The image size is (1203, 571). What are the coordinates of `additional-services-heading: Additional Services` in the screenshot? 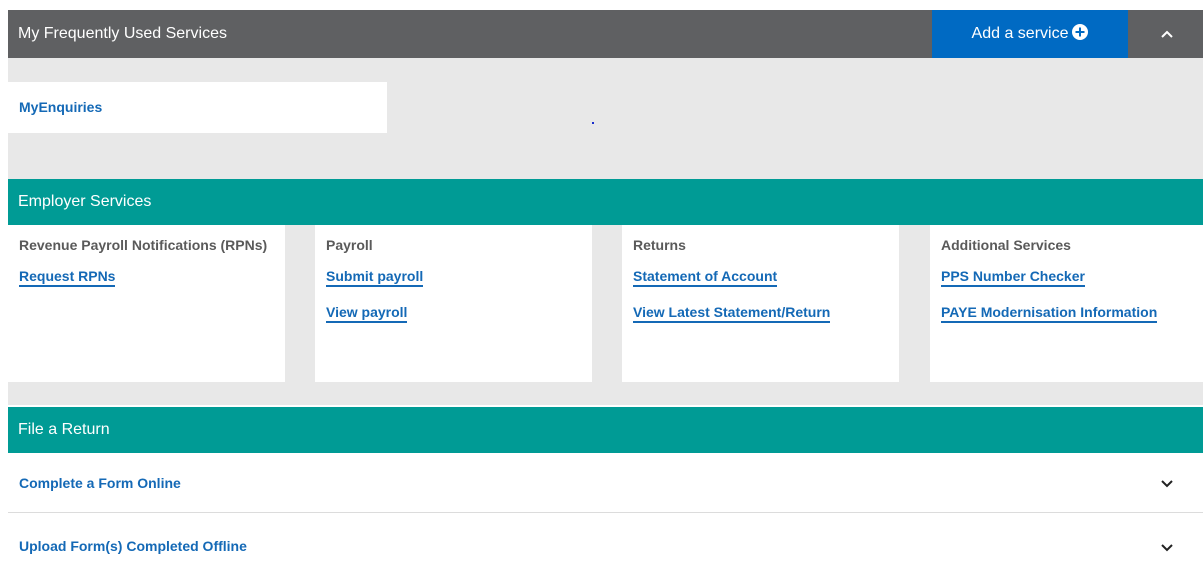 It's located at (1006, 245).